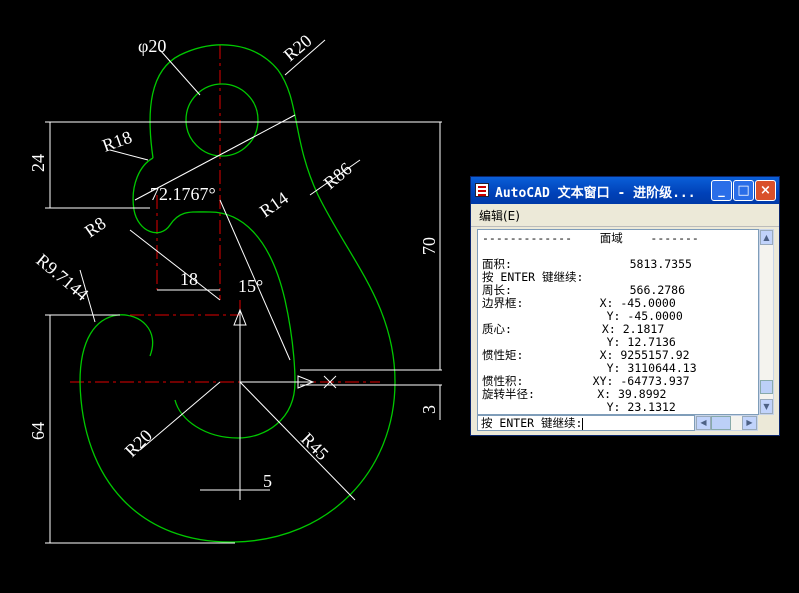  What do you see at coordinates (586, 423) in the screenshot?
I see `command-input: 按 ENTER 键继续:` at bounding box center [586, 423].